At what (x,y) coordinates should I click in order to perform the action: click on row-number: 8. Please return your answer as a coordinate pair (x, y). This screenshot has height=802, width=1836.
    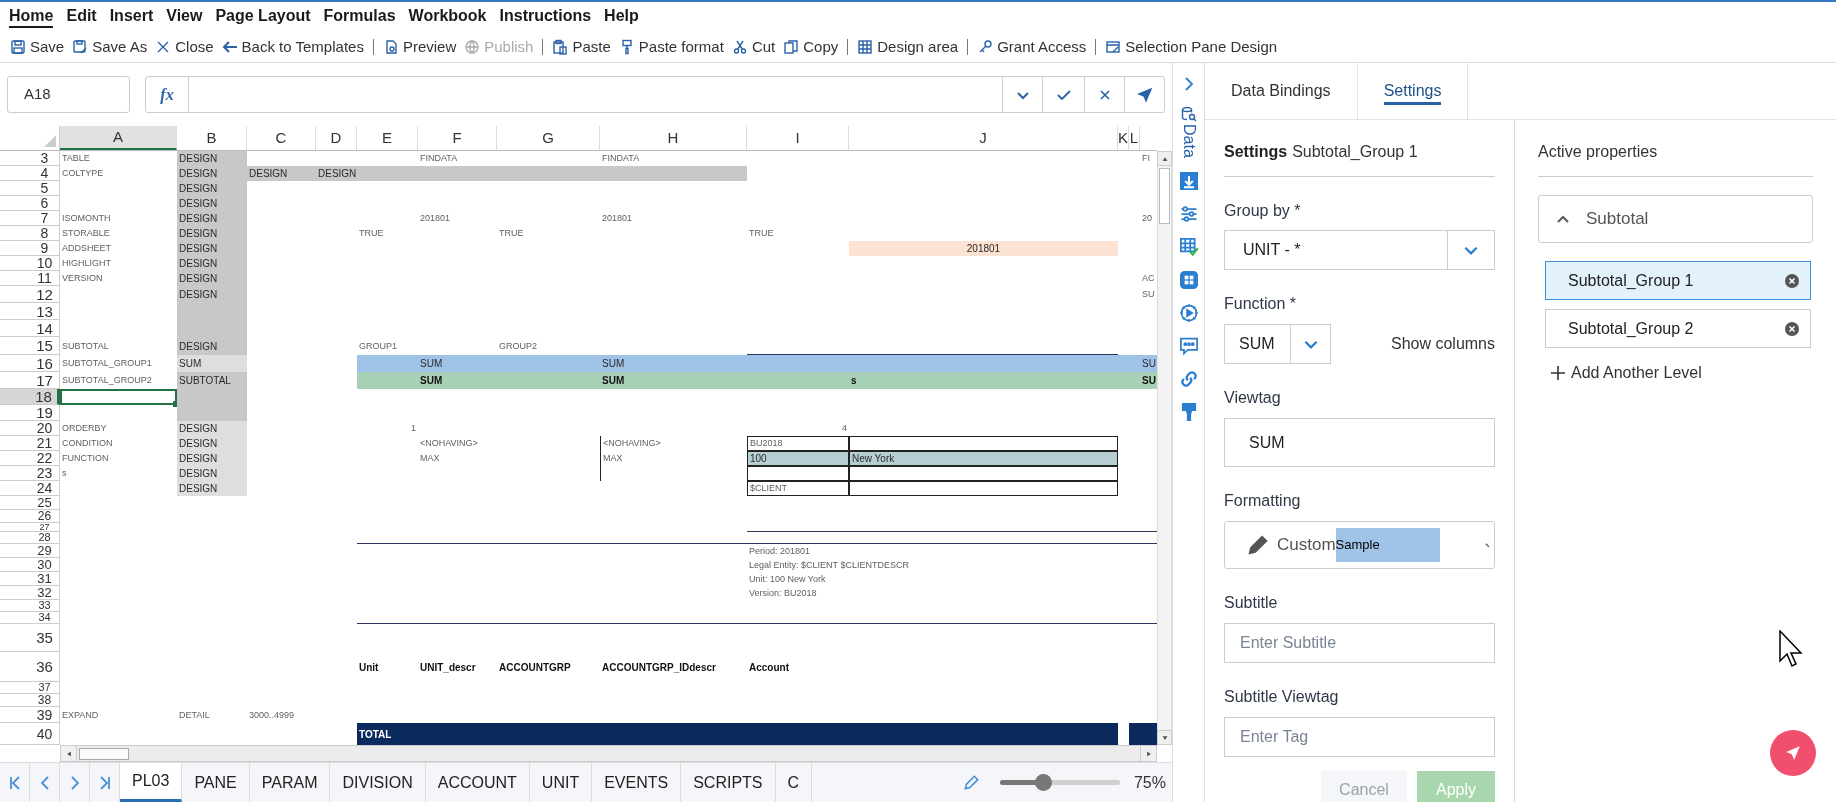
    Looking at the image, I should click on (30, 234).